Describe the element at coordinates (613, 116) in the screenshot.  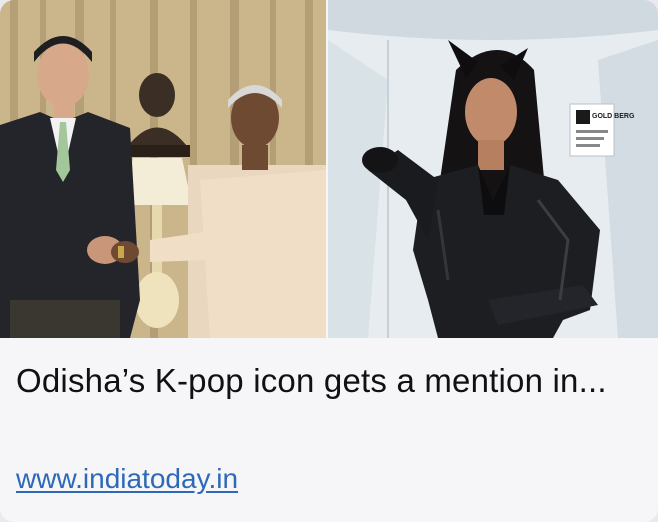
I see `sign-text: GOLD BERG` at that location.